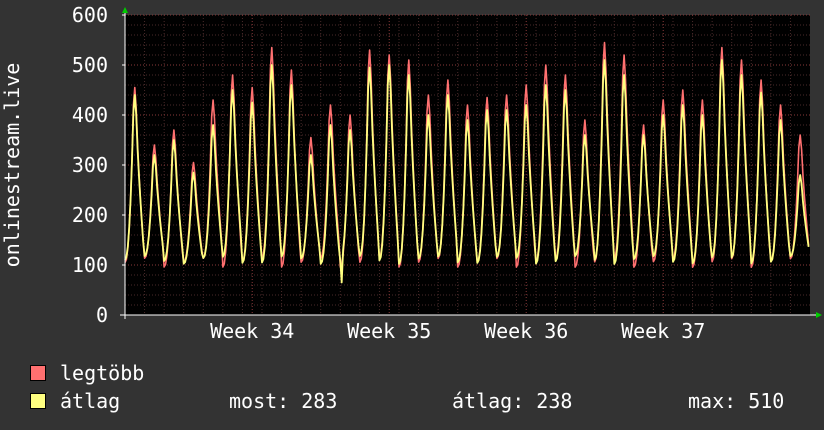 The image size is (824, 430). I want to click on y-tick-label: 600, so click(90, 15).